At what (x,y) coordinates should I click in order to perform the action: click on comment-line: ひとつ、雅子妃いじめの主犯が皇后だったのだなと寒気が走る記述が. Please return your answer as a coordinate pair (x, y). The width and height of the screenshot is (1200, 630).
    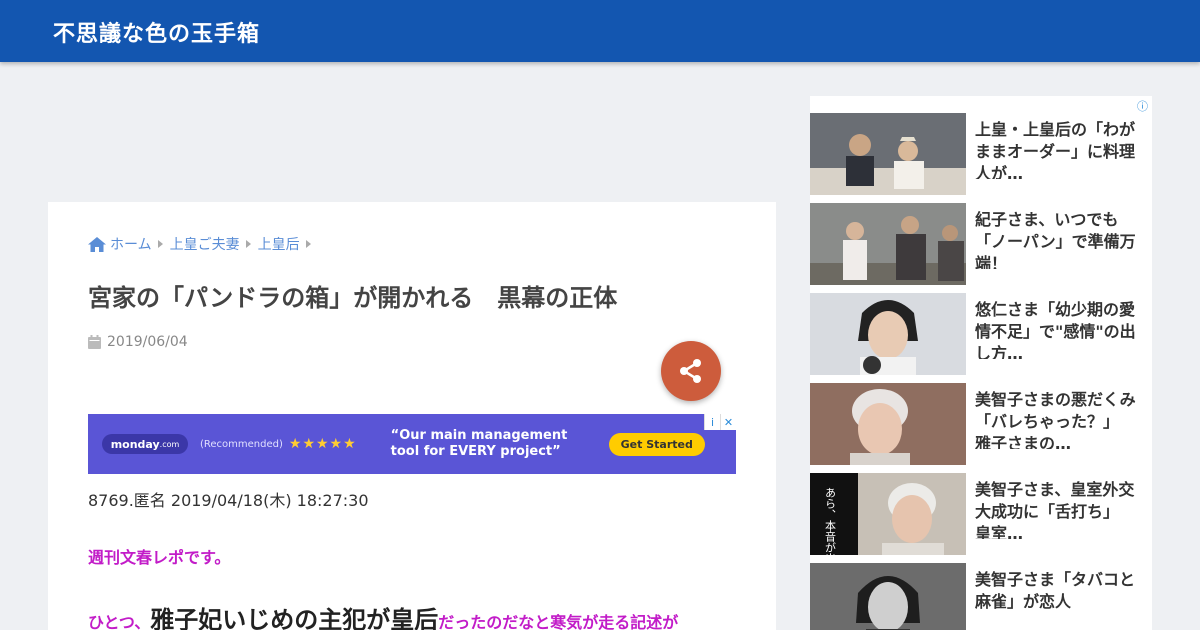
    Looking at the image, I should click on (383, 615).